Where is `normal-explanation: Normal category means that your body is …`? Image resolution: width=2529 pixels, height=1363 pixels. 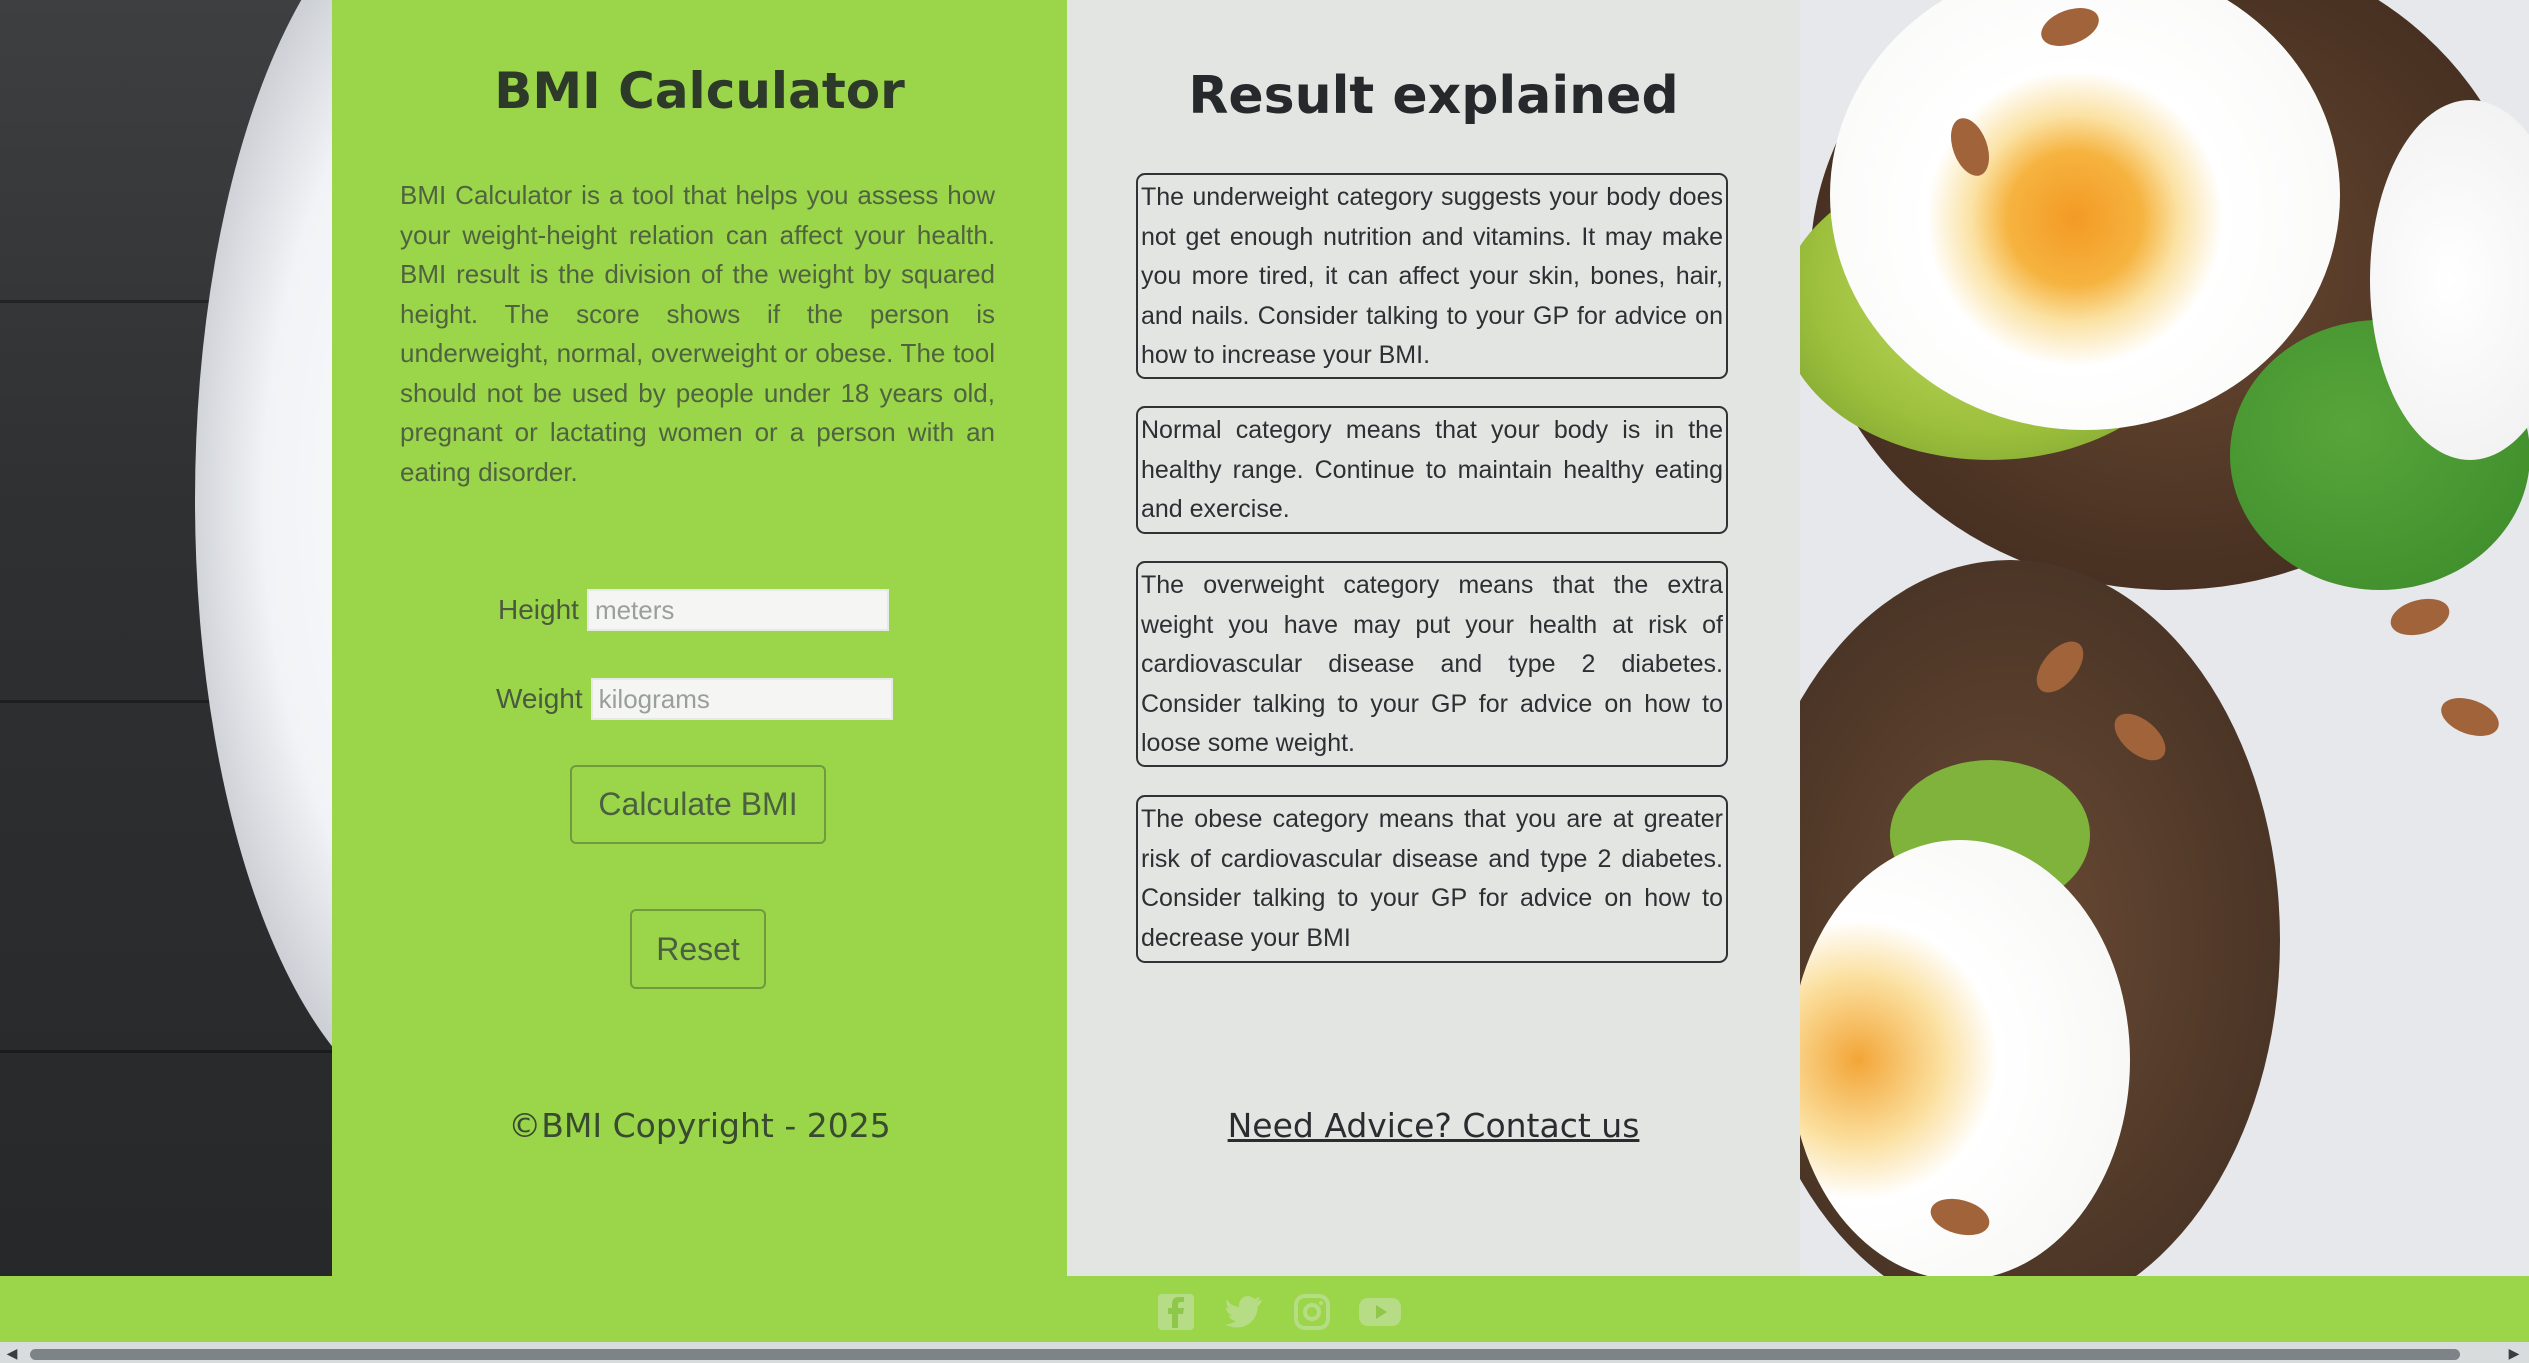 normal-explanation: Normal category means that your body is … is located at coordinates (1432, 470).